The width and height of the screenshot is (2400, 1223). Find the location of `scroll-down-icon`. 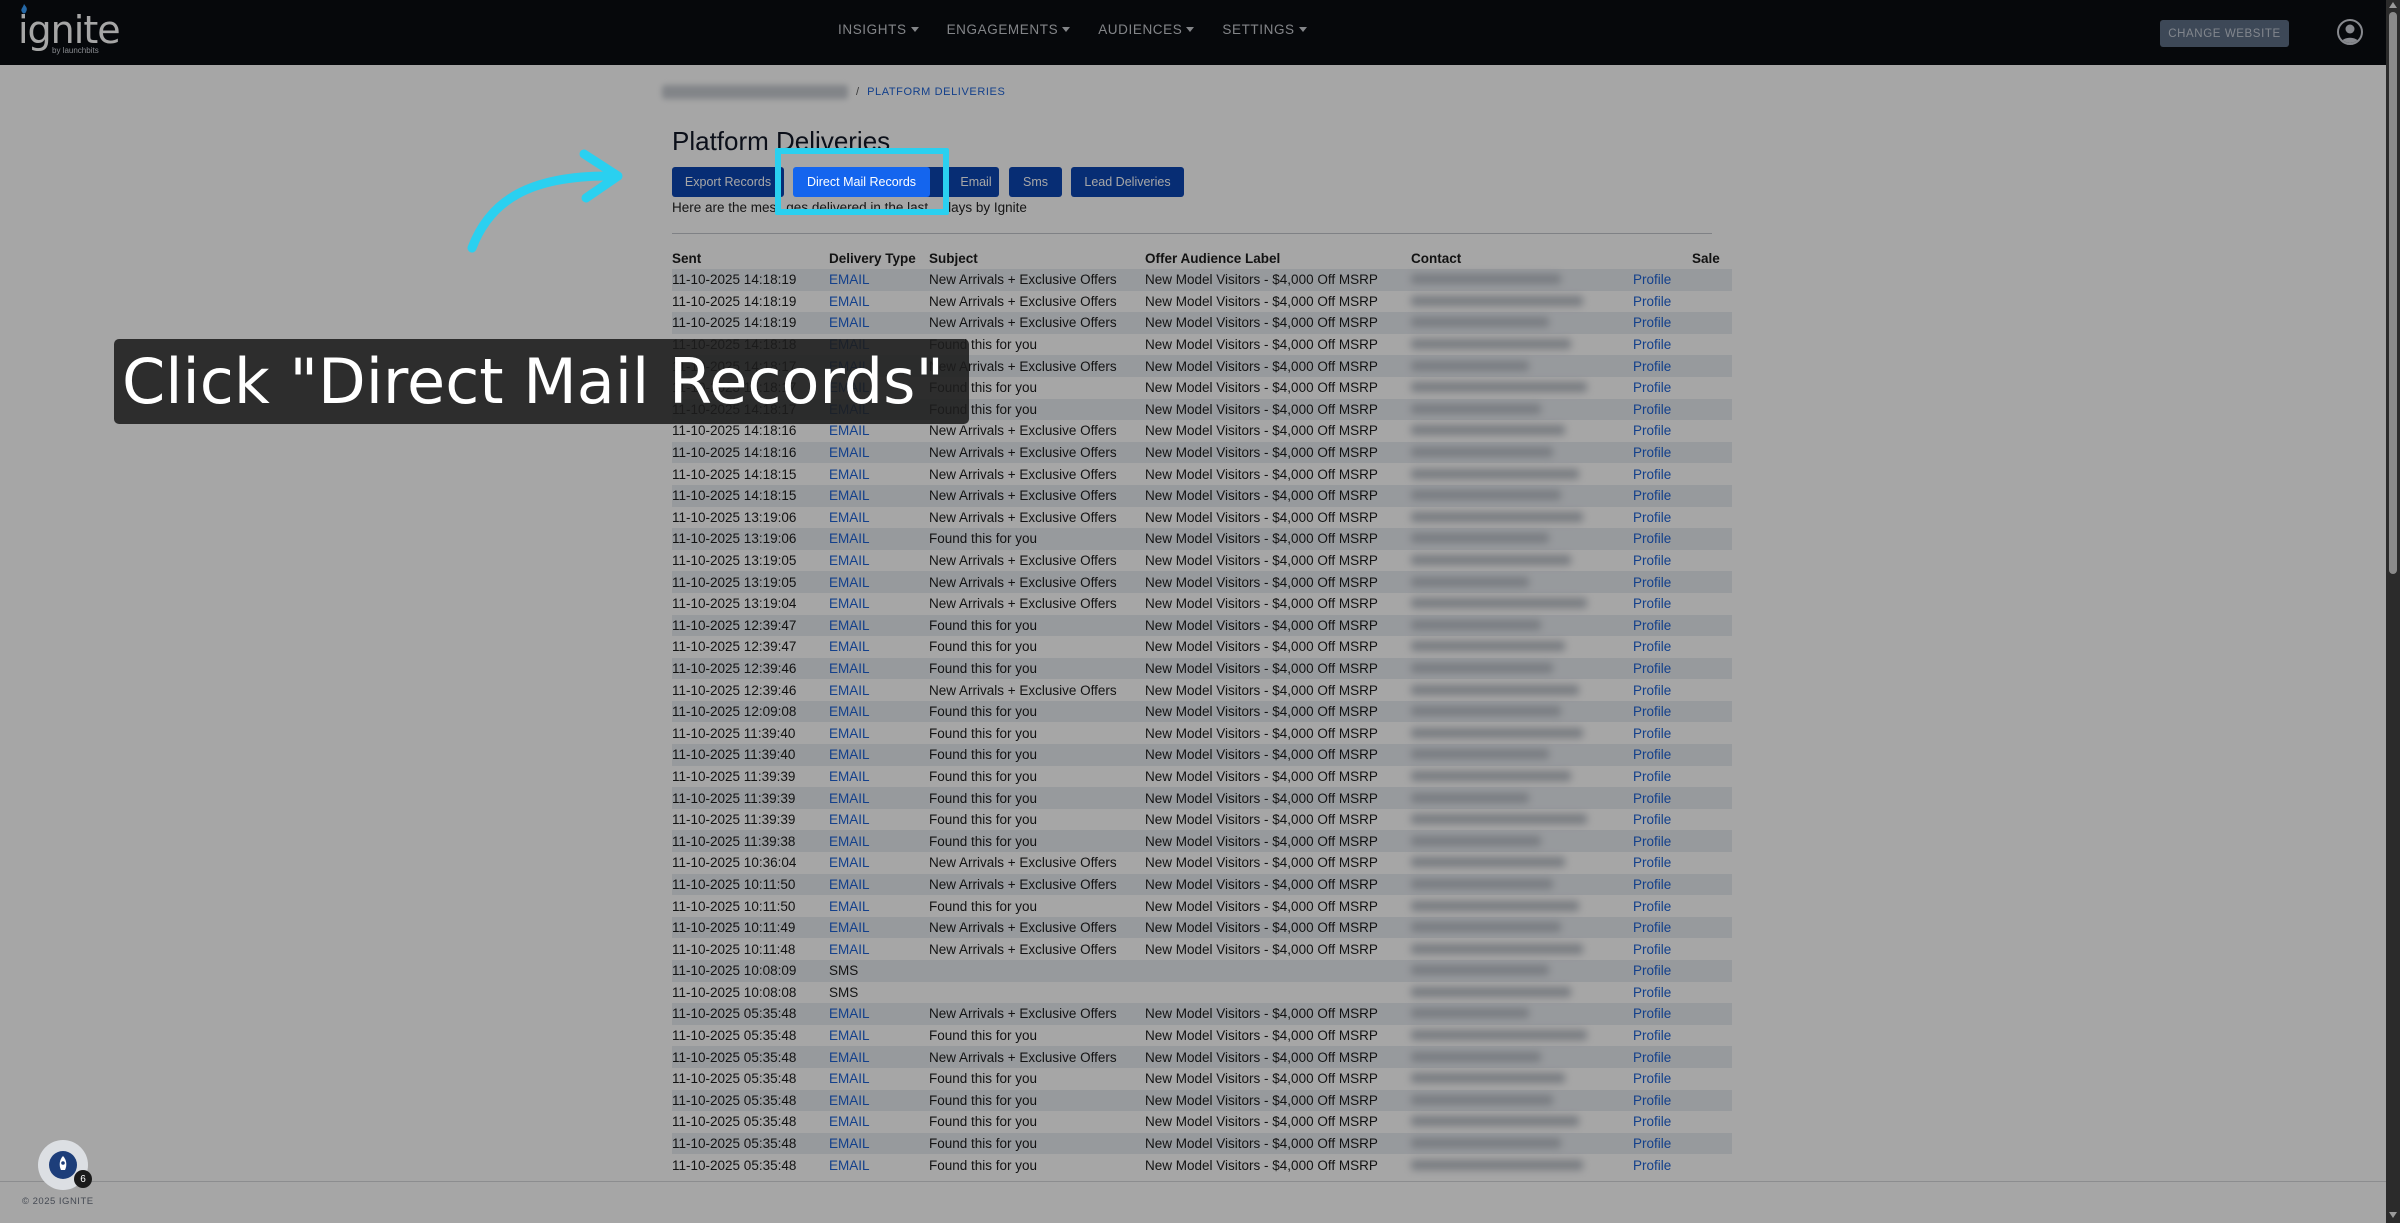

scroll-down-icon is located at coordinates (2393, 1215).